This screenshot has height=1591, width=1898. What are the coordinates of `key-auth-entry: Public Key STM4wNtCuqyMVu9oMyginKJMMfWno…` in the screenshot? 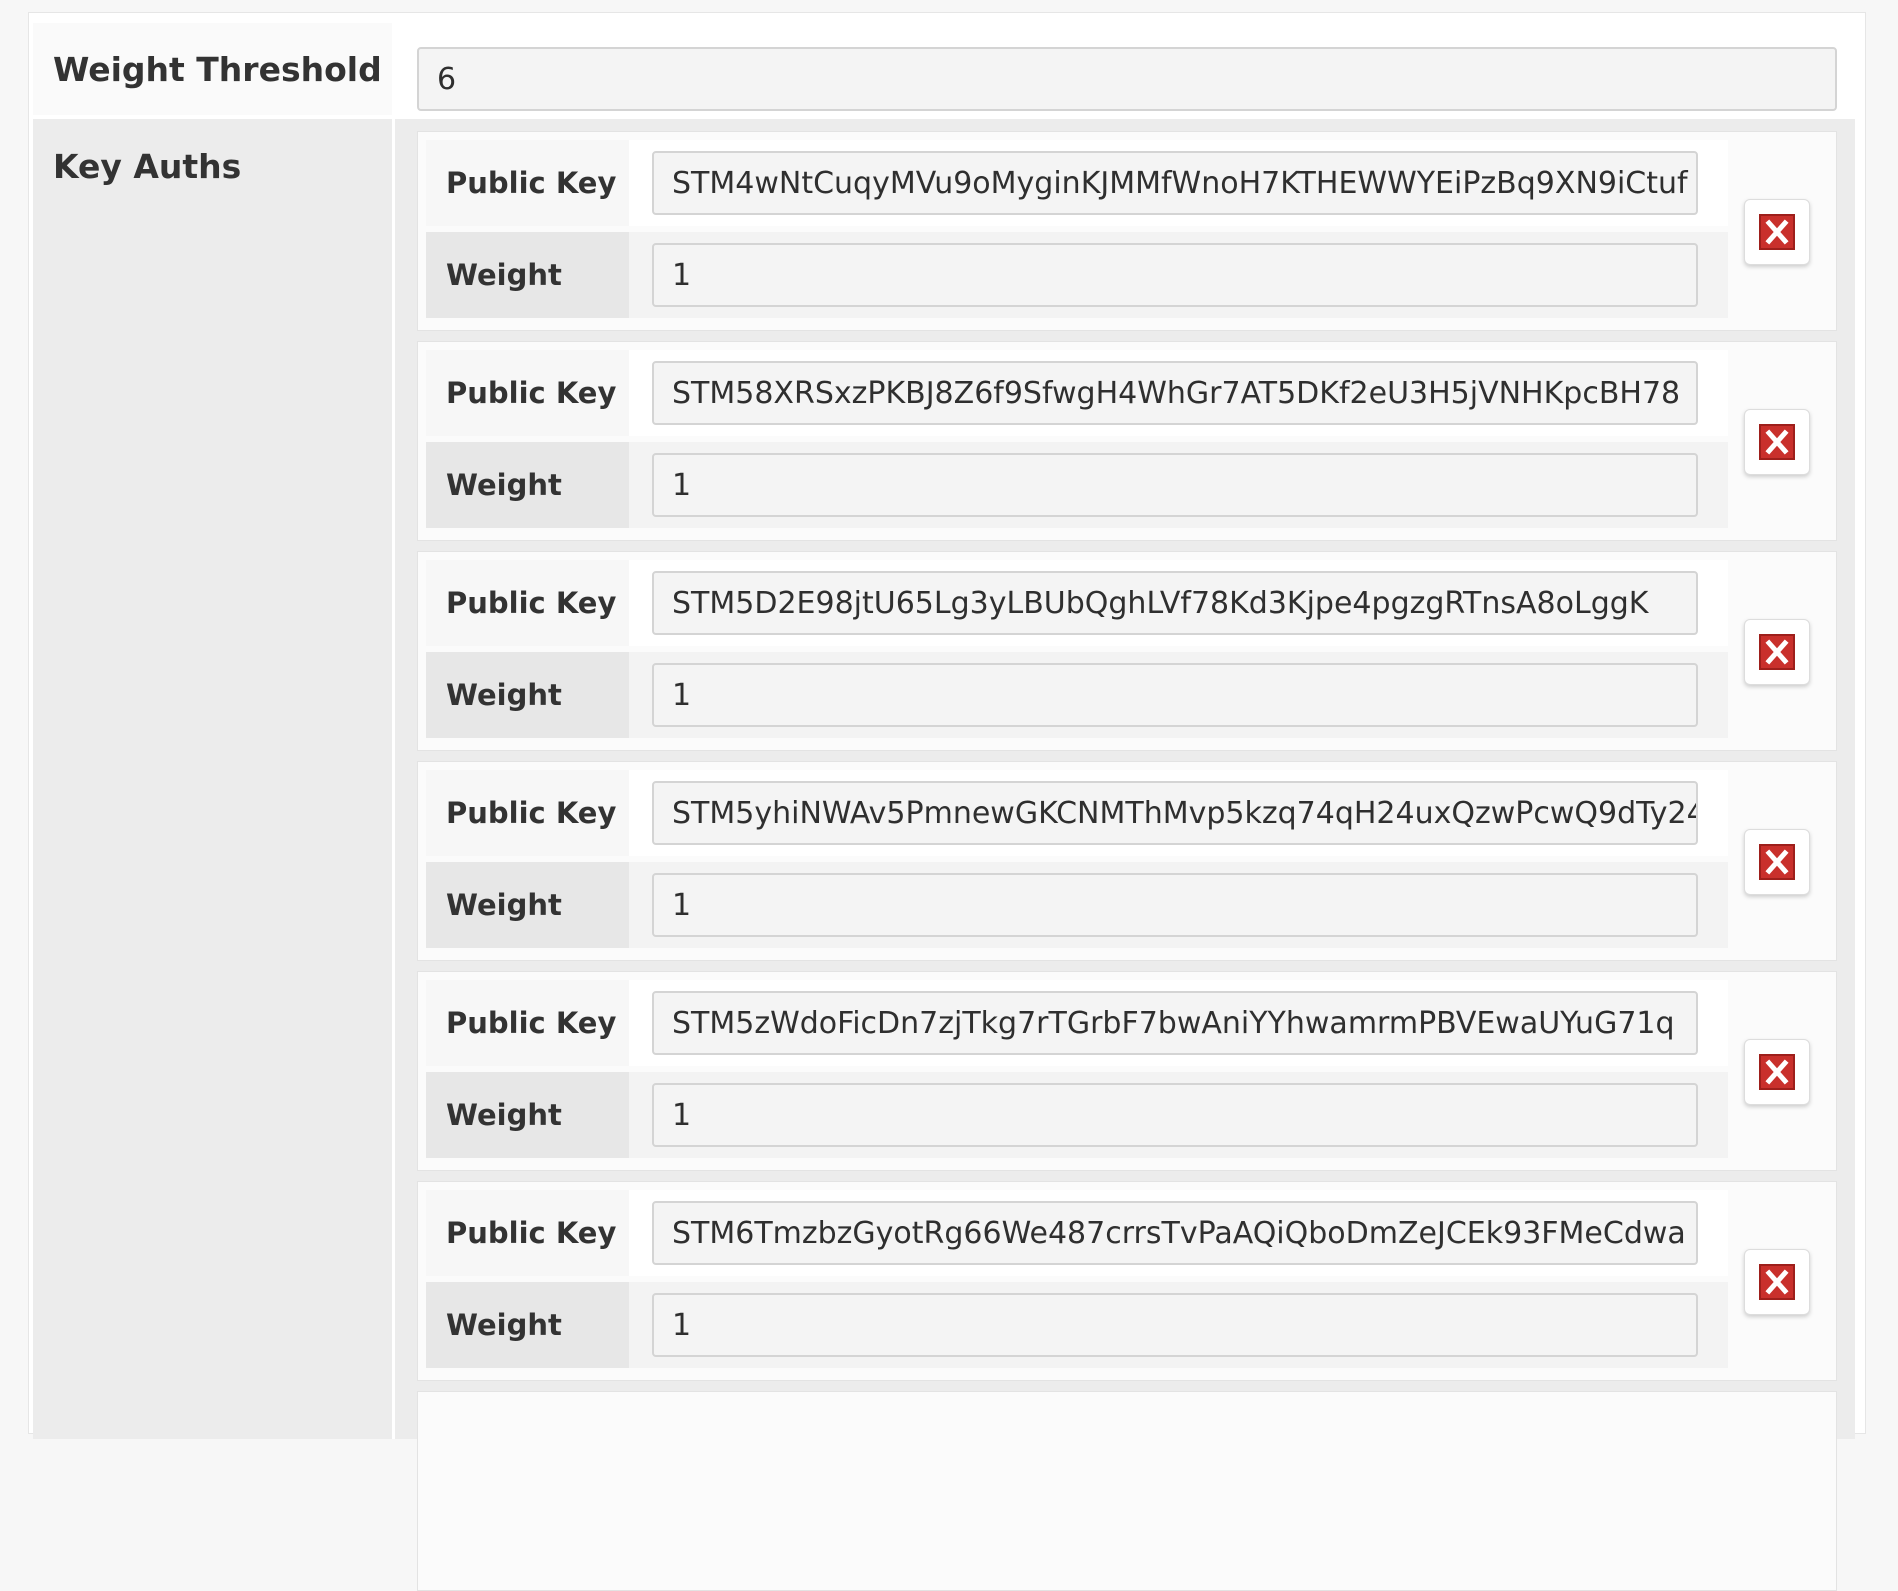 It's located at (1127, 231).